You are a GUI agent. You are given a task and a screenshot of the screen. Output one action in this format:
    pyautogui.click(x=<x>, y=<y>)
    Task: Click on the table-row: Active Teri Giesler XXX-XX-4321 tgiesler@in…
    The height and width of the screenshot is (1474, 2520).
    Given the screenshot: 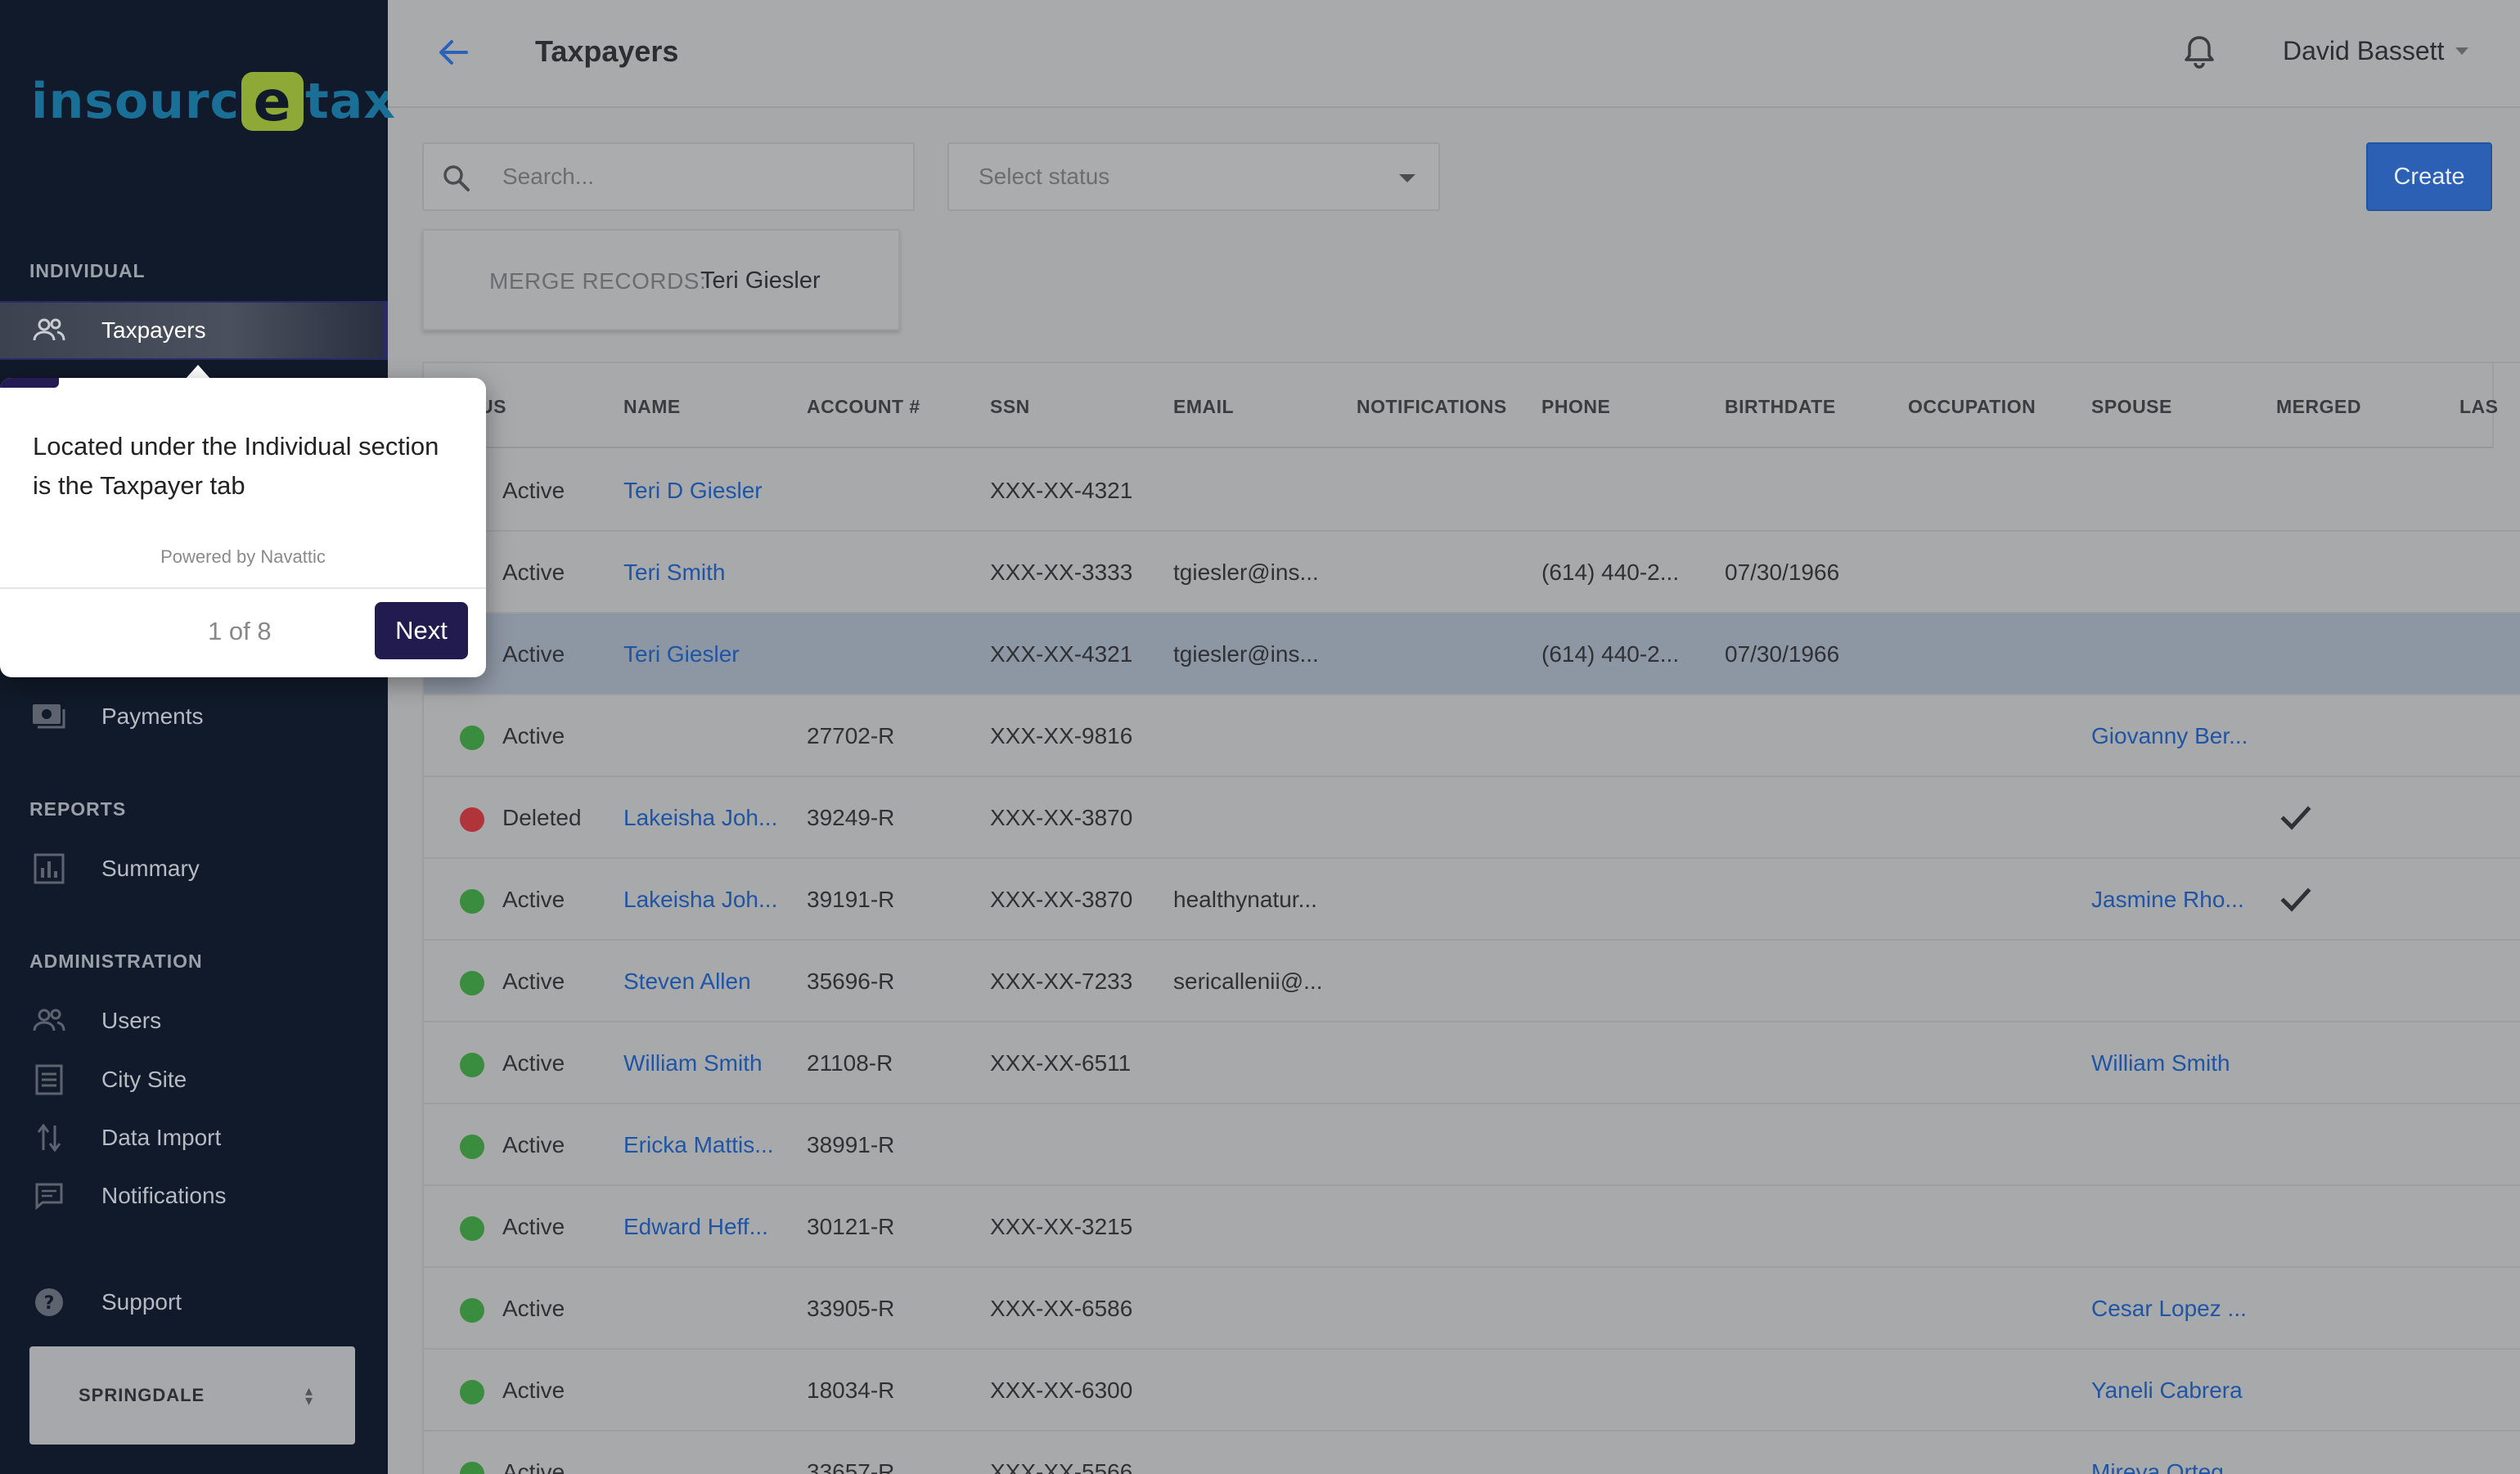 What is the action you would take?
    pyautogui.click(x=1472, y=654)
    